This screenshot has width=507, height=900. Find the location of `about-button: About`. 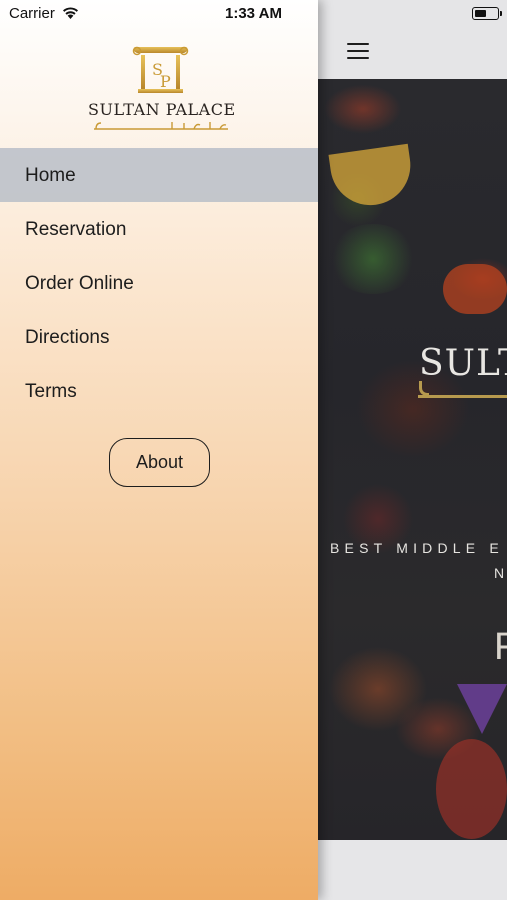

about-button: About is located at coordinates (159, 462).